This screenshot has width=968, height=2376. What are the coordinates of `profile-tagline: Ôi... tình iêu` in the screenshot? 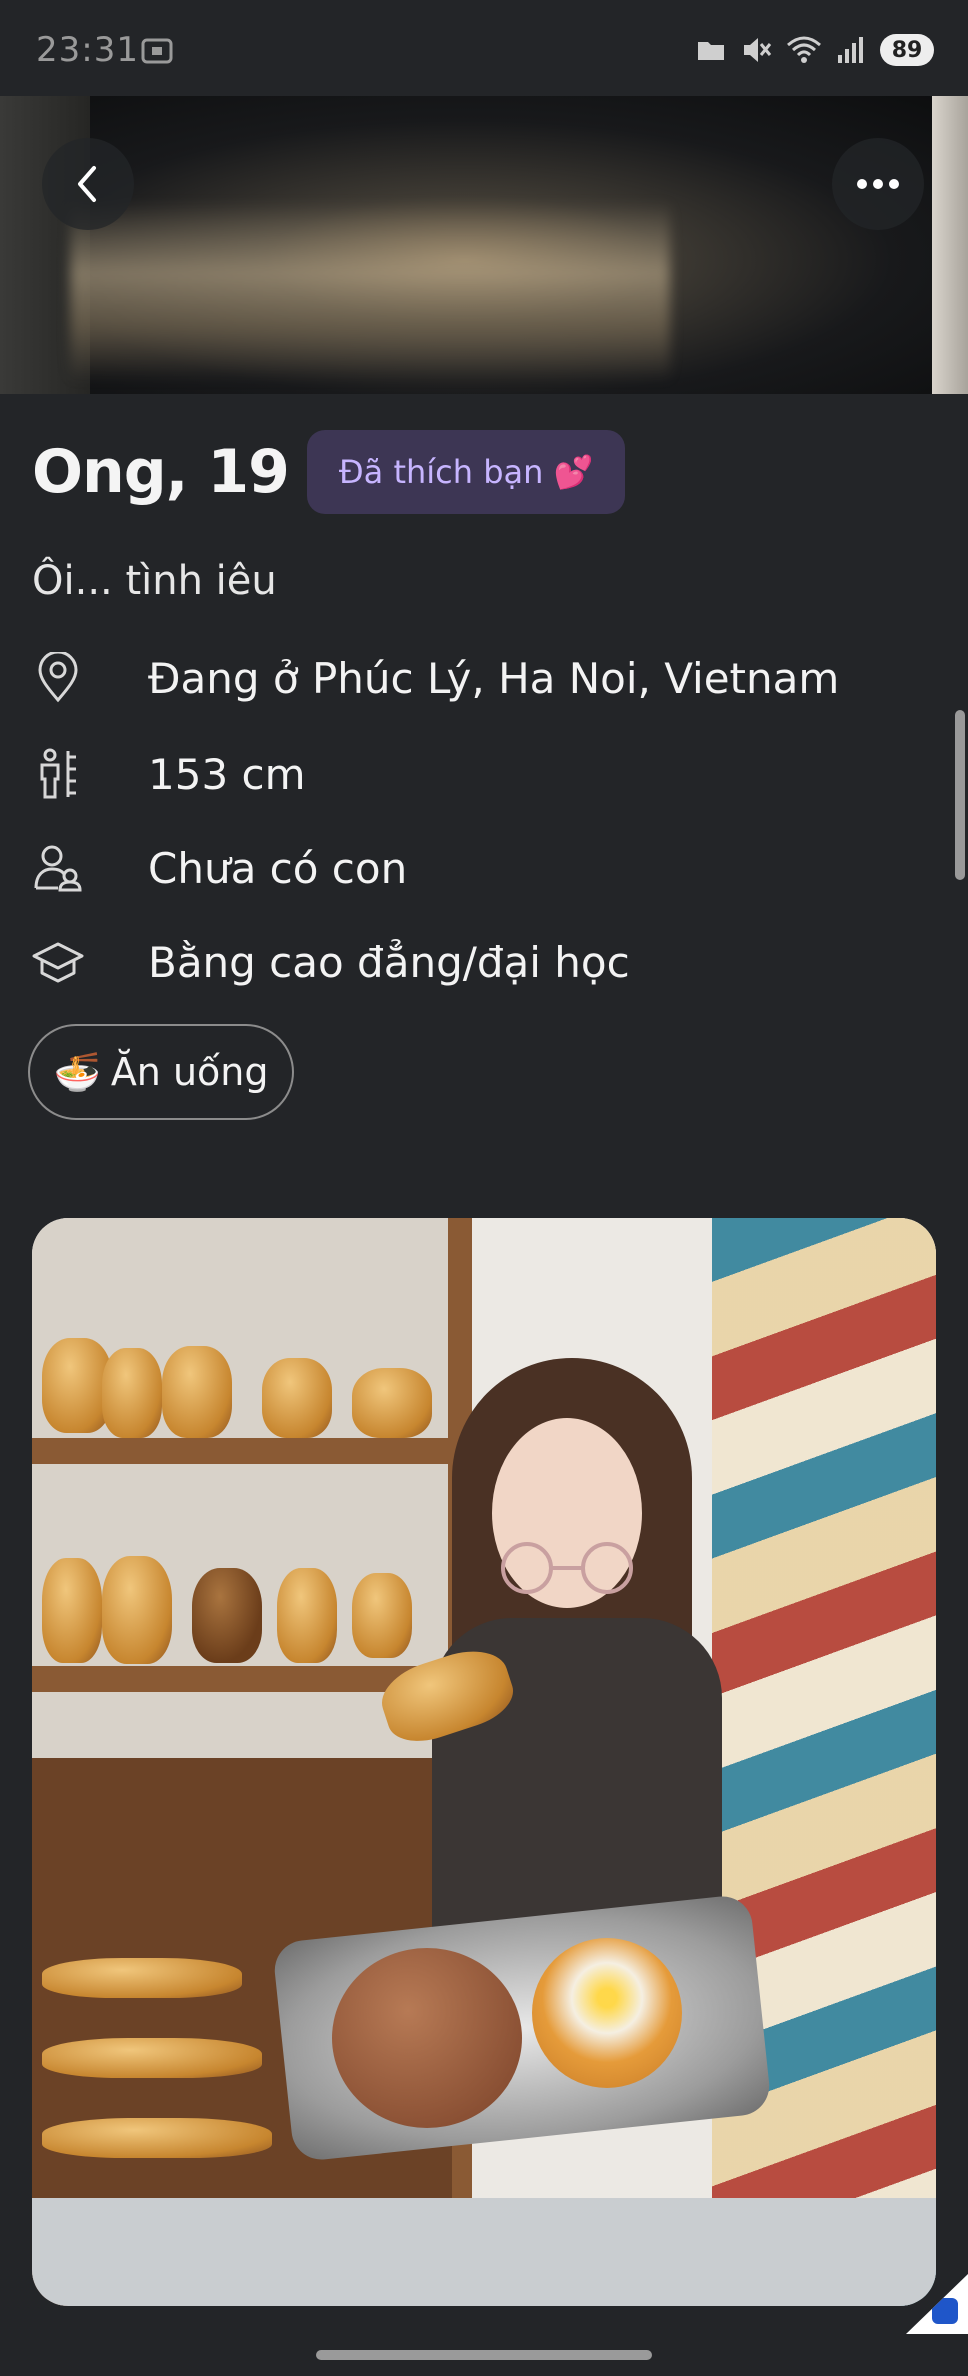 It's located at (154, 581).